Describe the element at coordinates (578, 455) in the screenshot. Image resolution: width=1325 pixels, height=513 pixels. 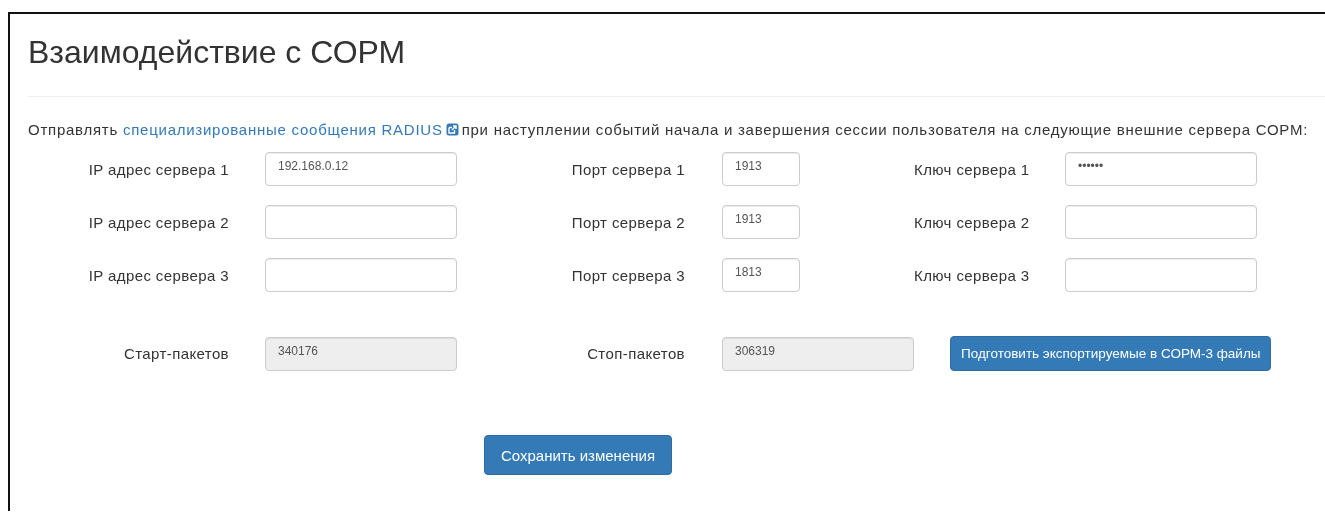
I see `save-button: Сохранить изменения` at that location.